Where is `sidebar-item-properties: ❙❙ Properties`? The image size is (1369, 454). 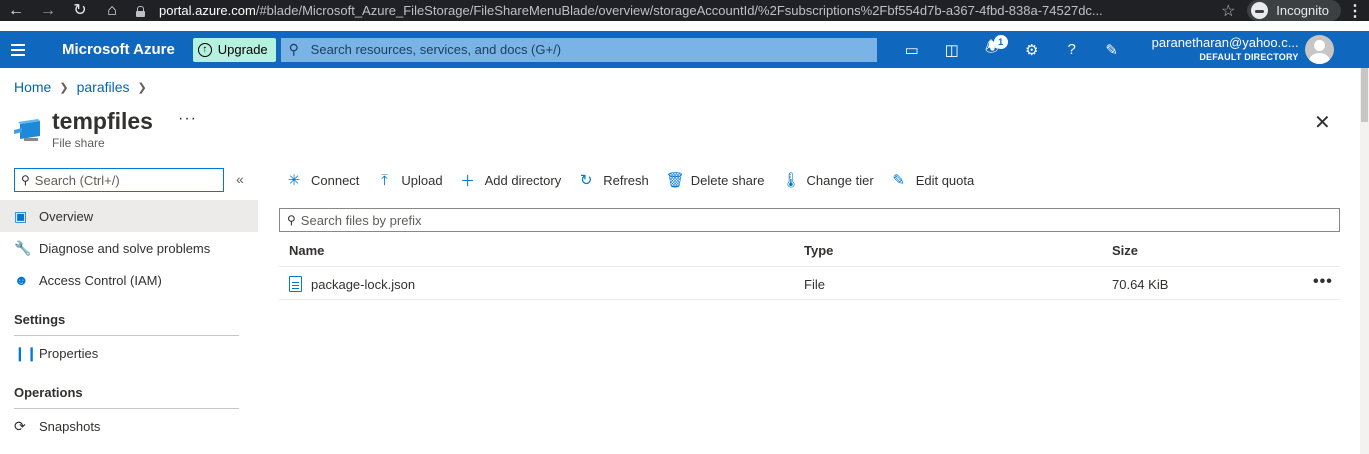
sidebar-item-properties: ❙❙ Properties is located at coordinates (129, 353).